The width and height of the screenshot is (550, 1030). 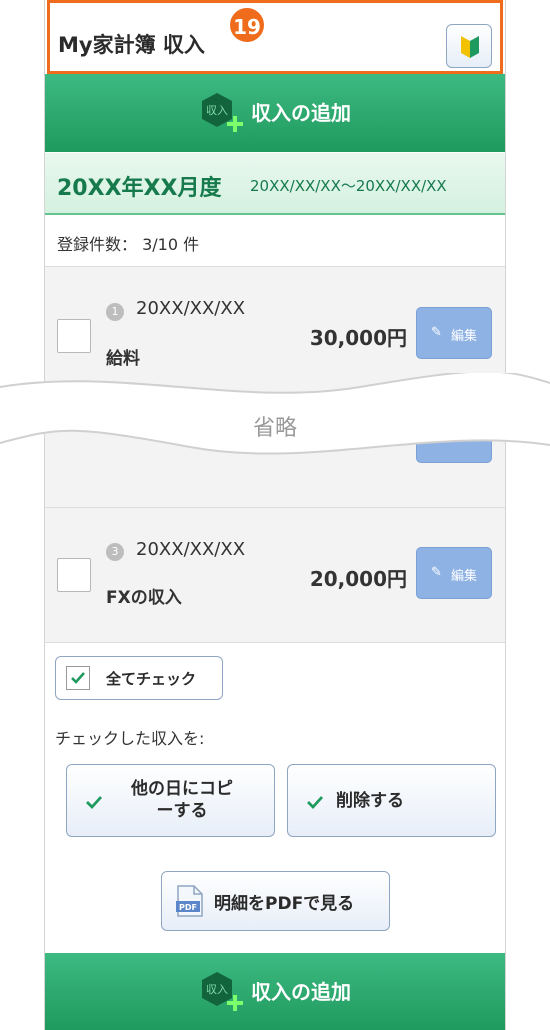 I want to click on annotation-badge: 19, so click(x=247, y=25).